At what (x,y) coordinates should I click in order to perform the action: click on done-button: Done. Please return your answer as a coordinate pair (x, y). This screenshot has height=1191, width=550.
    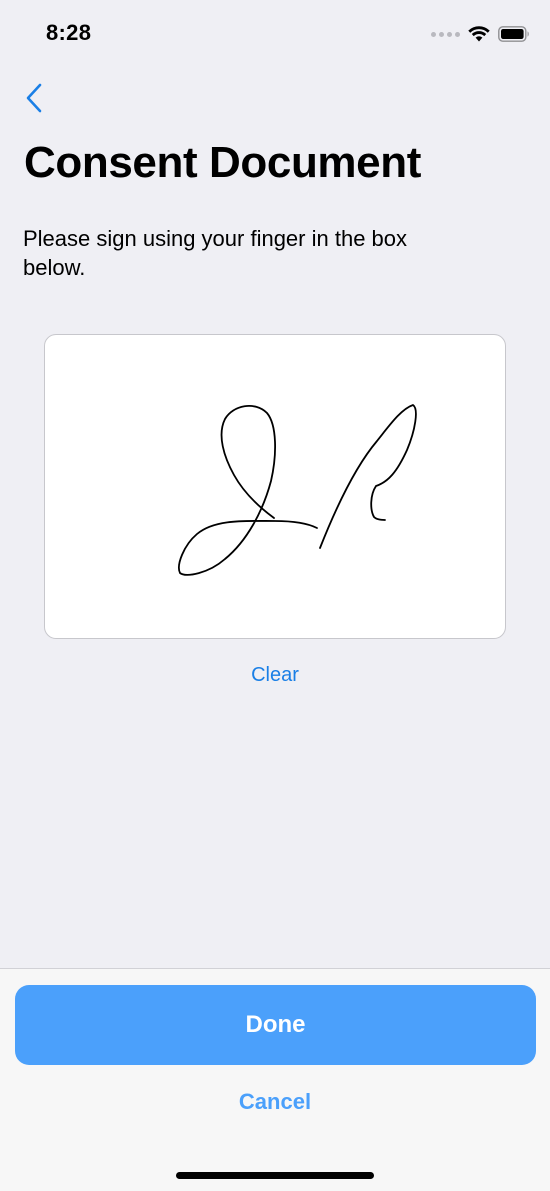
    Looking at the image, I should click on (275, 1025).